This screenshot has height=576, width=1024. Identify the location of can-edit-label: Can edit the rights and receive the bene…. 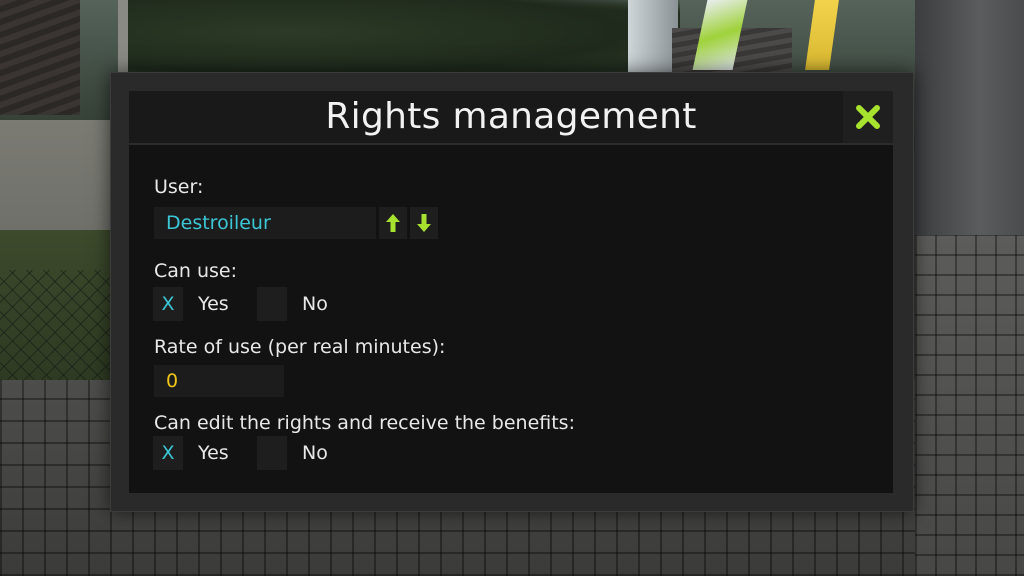
(364, 423).